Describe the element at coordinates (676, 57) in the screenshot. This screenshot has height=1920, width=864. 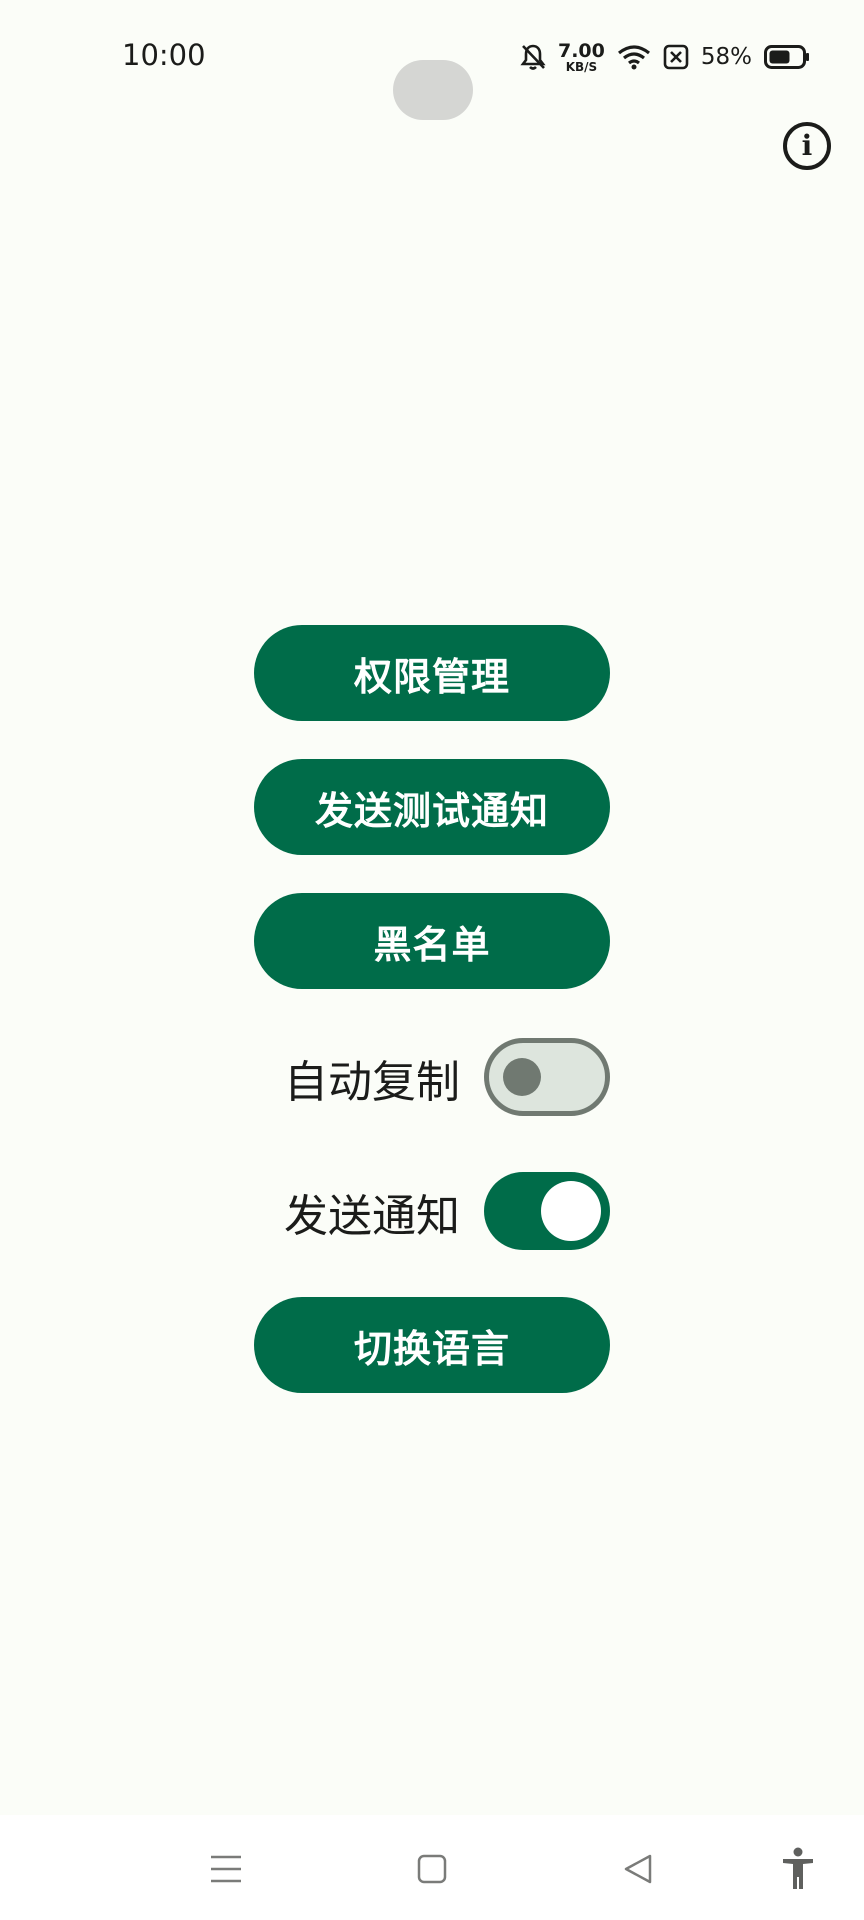
I see `sim-off-icon` at that location.